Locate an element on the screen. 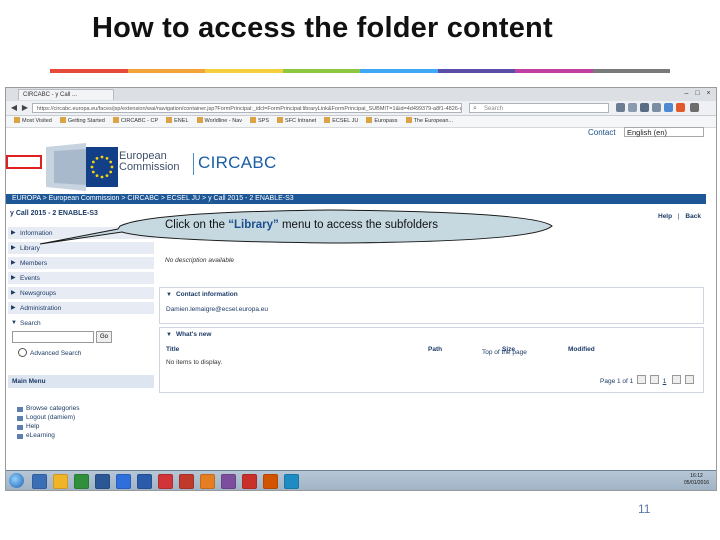  pager-label: Page 1 of 1 is located at coordinates (617, 381).